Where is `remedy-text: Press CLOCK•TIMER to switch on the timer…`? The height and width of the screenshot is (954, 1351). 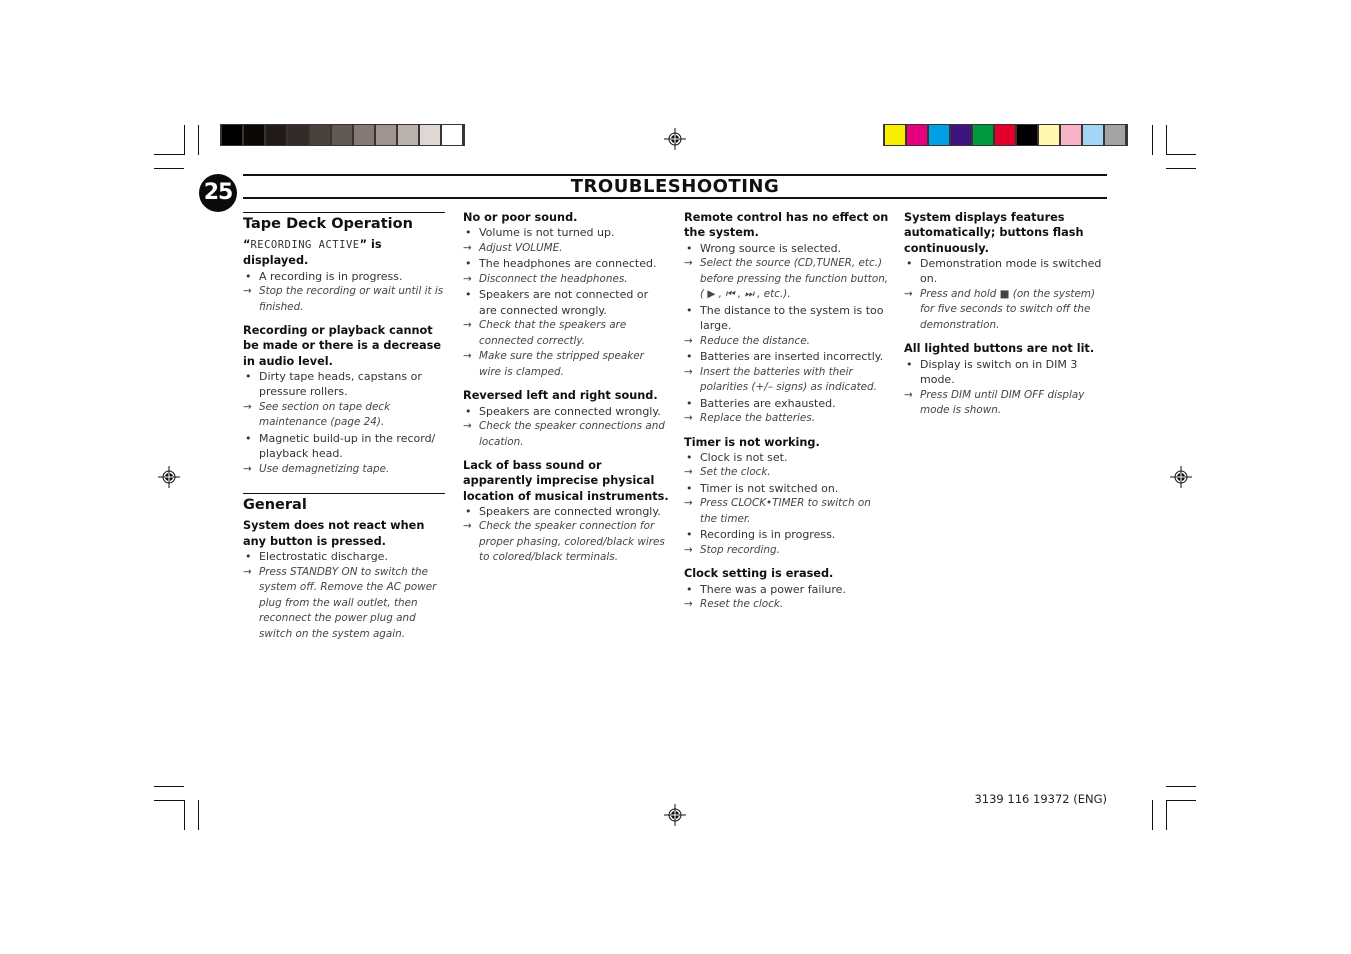 remedy-text: Press CLOCK•TIMER to switch on the timer… is located at coordinates (785, 511).